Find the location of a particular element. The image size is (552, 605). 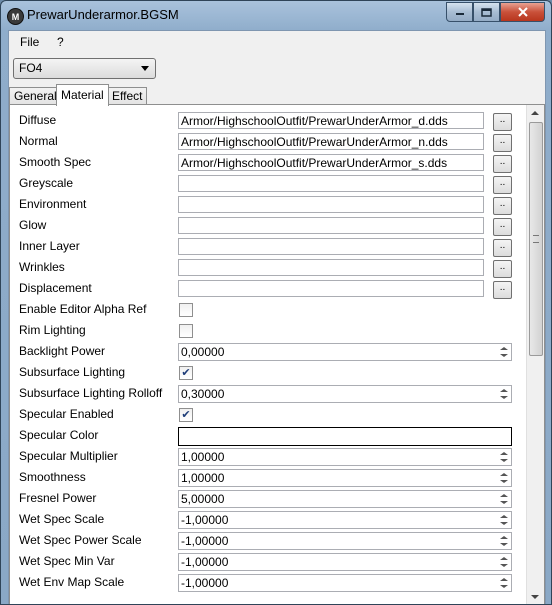

texture-row: Wrinkles.. is located at coordinates (265, 267).